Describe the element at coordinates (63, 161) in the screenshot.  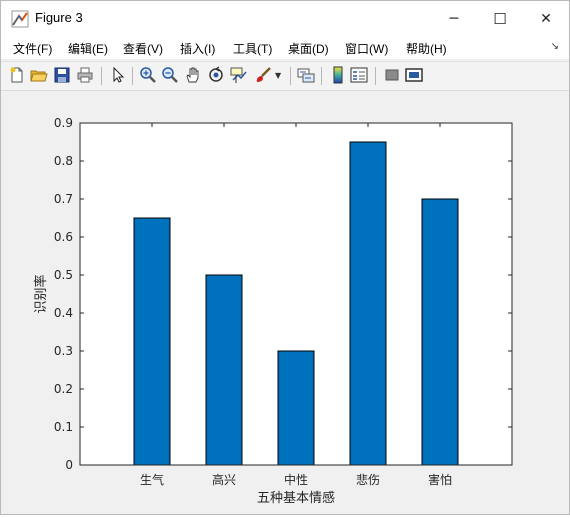
I see `y-tick-label: 0.8` at that location.